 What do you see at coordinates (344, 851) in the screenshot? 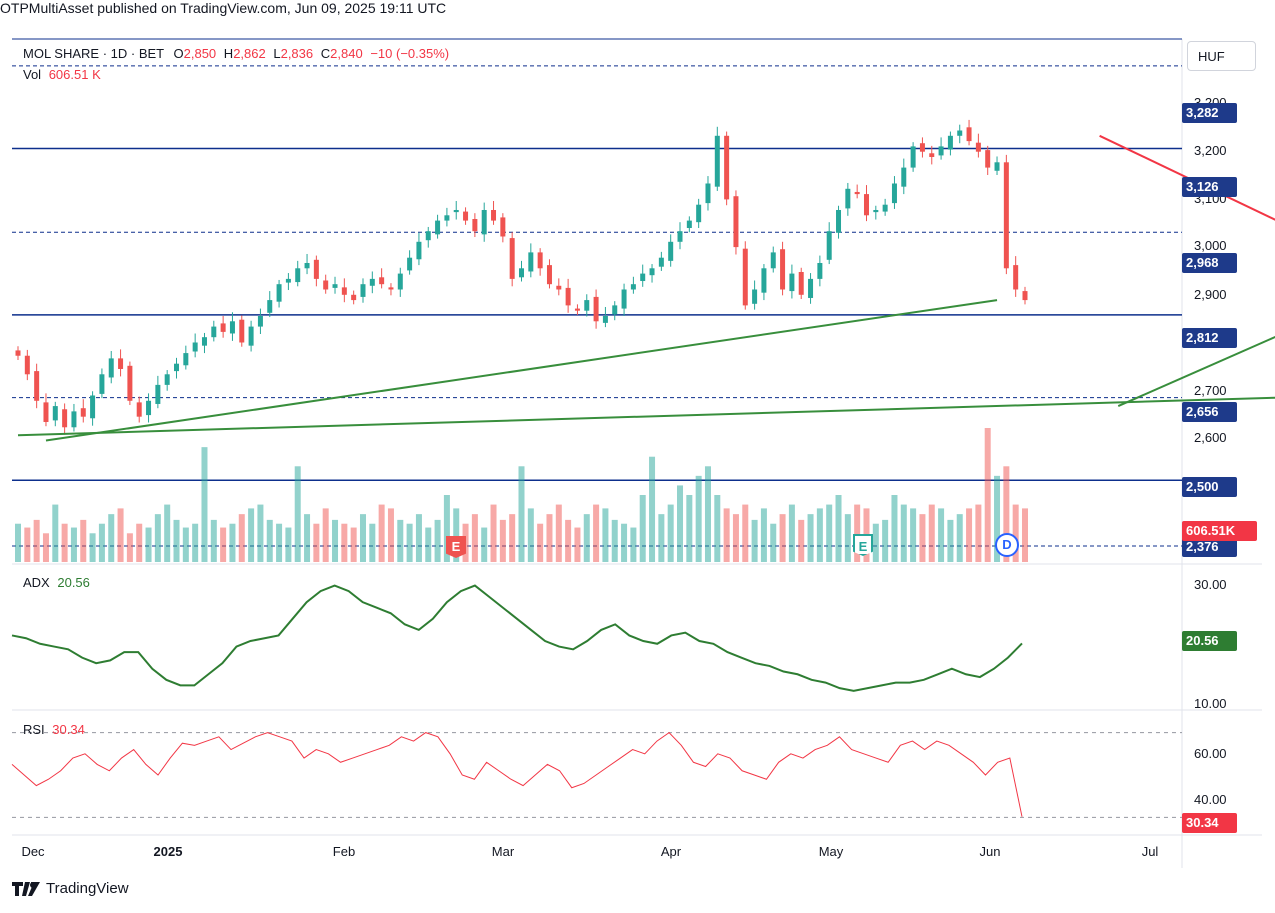
I see `x-tick-feb: Feb` at bounding box center [344, 851].